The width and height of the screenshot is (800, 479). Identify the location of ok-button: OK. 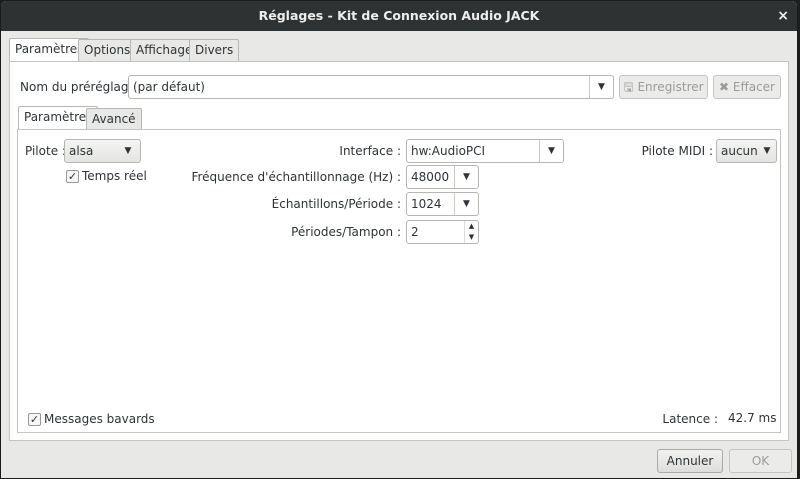
(760, 461).